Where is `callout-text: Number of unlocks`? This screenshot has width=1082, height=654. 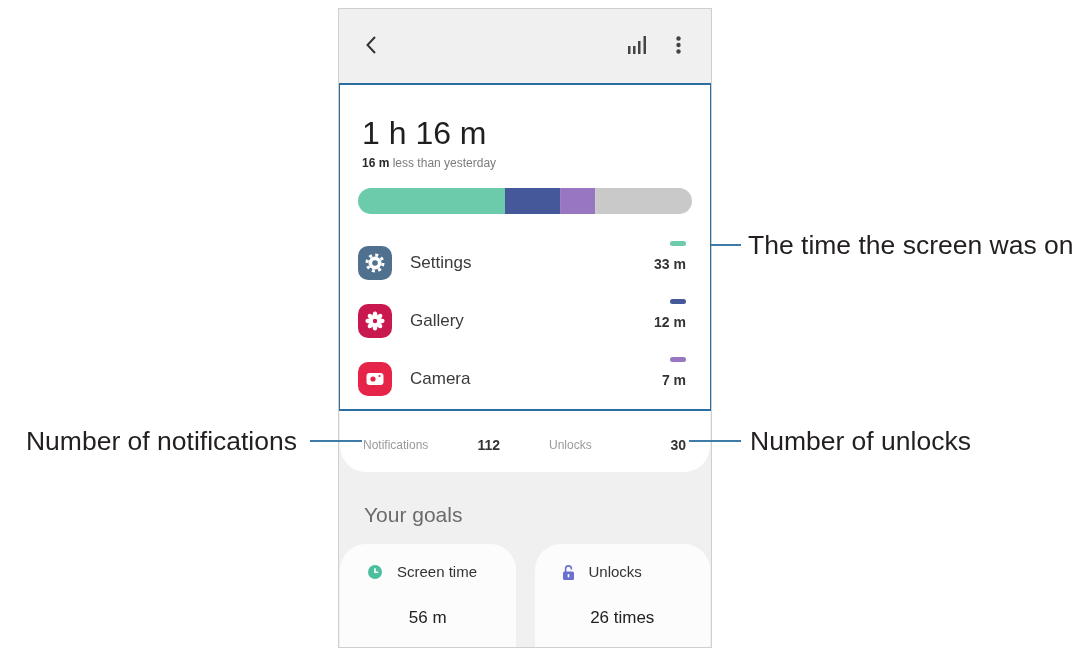
callout-text: Number of unlocks is located at coordinates (860, 441).